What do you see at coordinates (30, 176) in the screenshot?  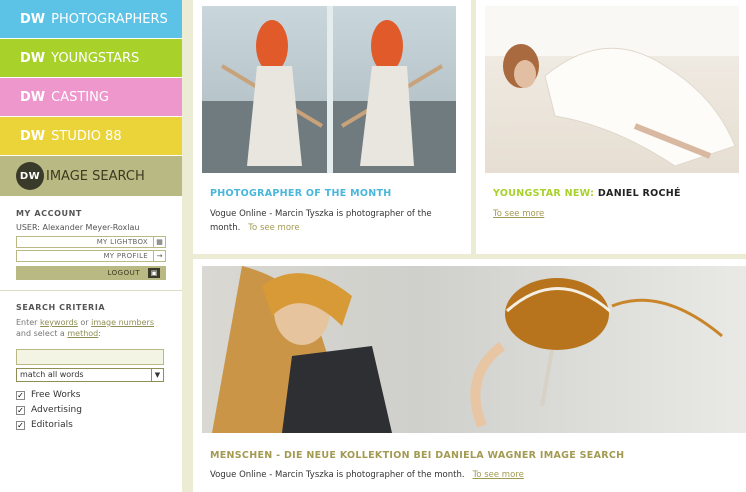 I see `dw-logo-badge: DW` at bounding box center [30, 176].